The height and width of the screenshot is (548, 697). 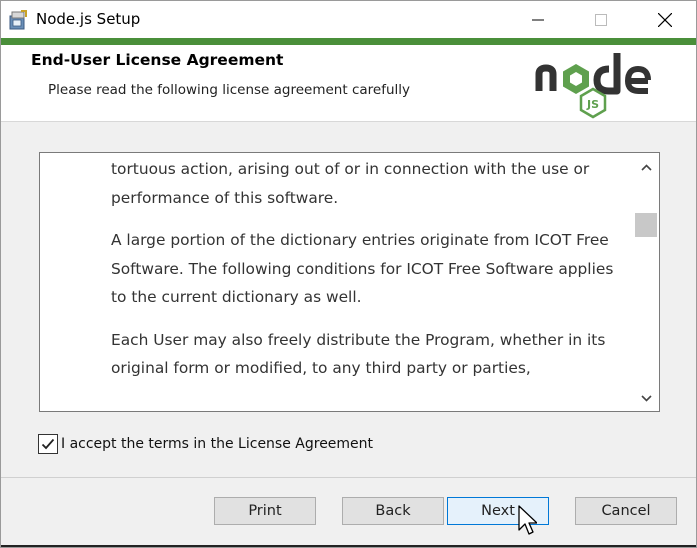 I want to click on print-button: Print, so click(x=265, y=511).